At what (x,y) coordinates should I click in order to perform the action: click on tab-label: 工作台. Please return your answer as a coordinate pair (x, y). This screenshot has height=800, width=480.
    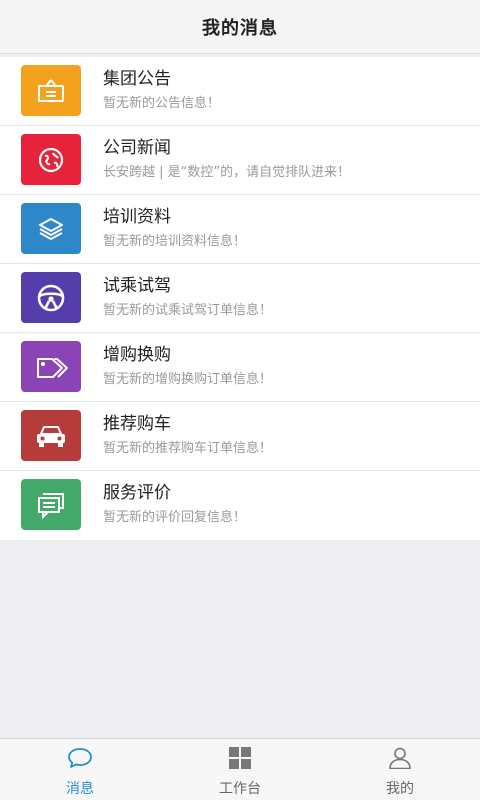
    Looking at the image, I should click on (240, 789).